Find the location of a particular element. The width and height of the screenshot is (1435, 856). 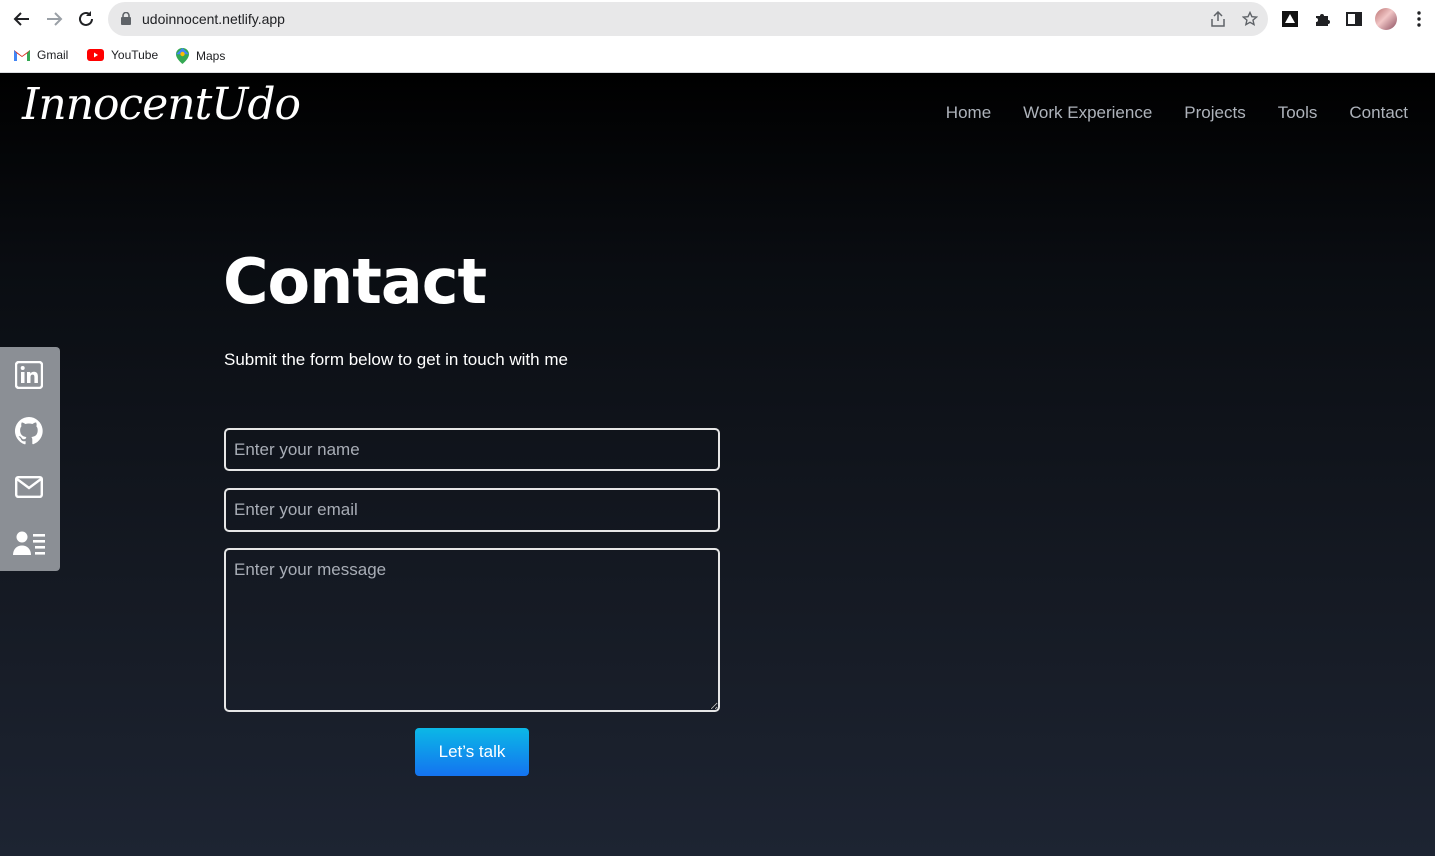

more-menu-icon is located at coordinates (1419, 19).